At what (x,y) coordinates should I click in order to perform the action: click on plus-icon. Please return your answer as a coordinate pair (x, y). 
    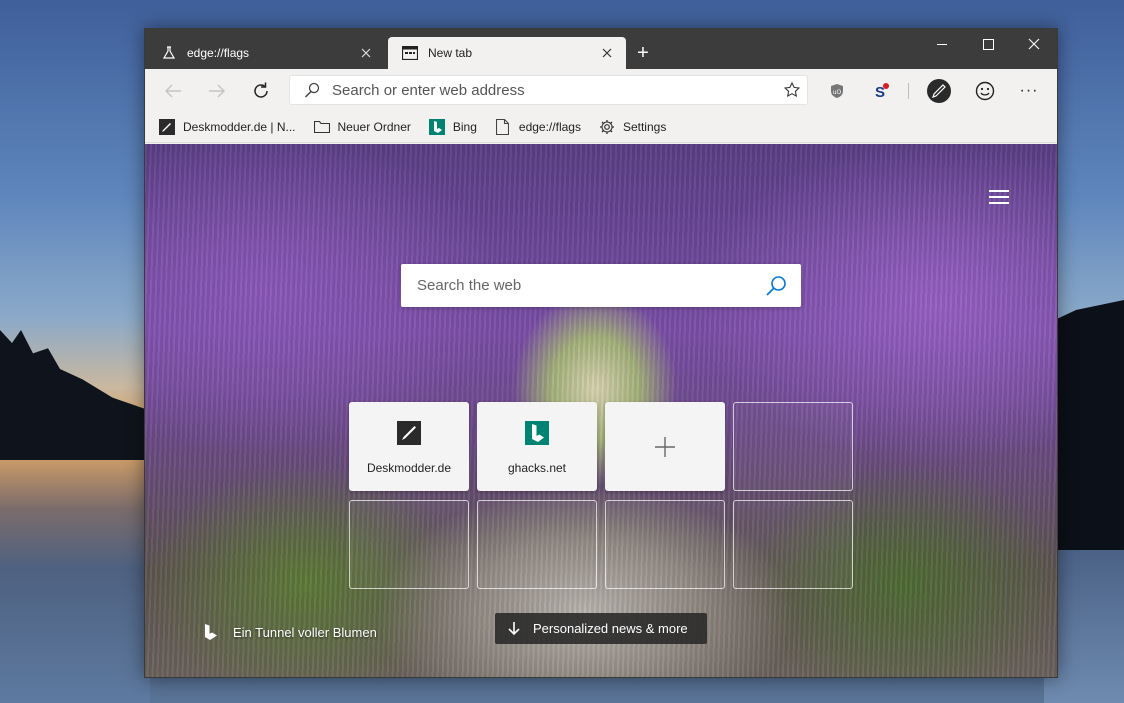
    Looking at the image, I should click on (665, 446).